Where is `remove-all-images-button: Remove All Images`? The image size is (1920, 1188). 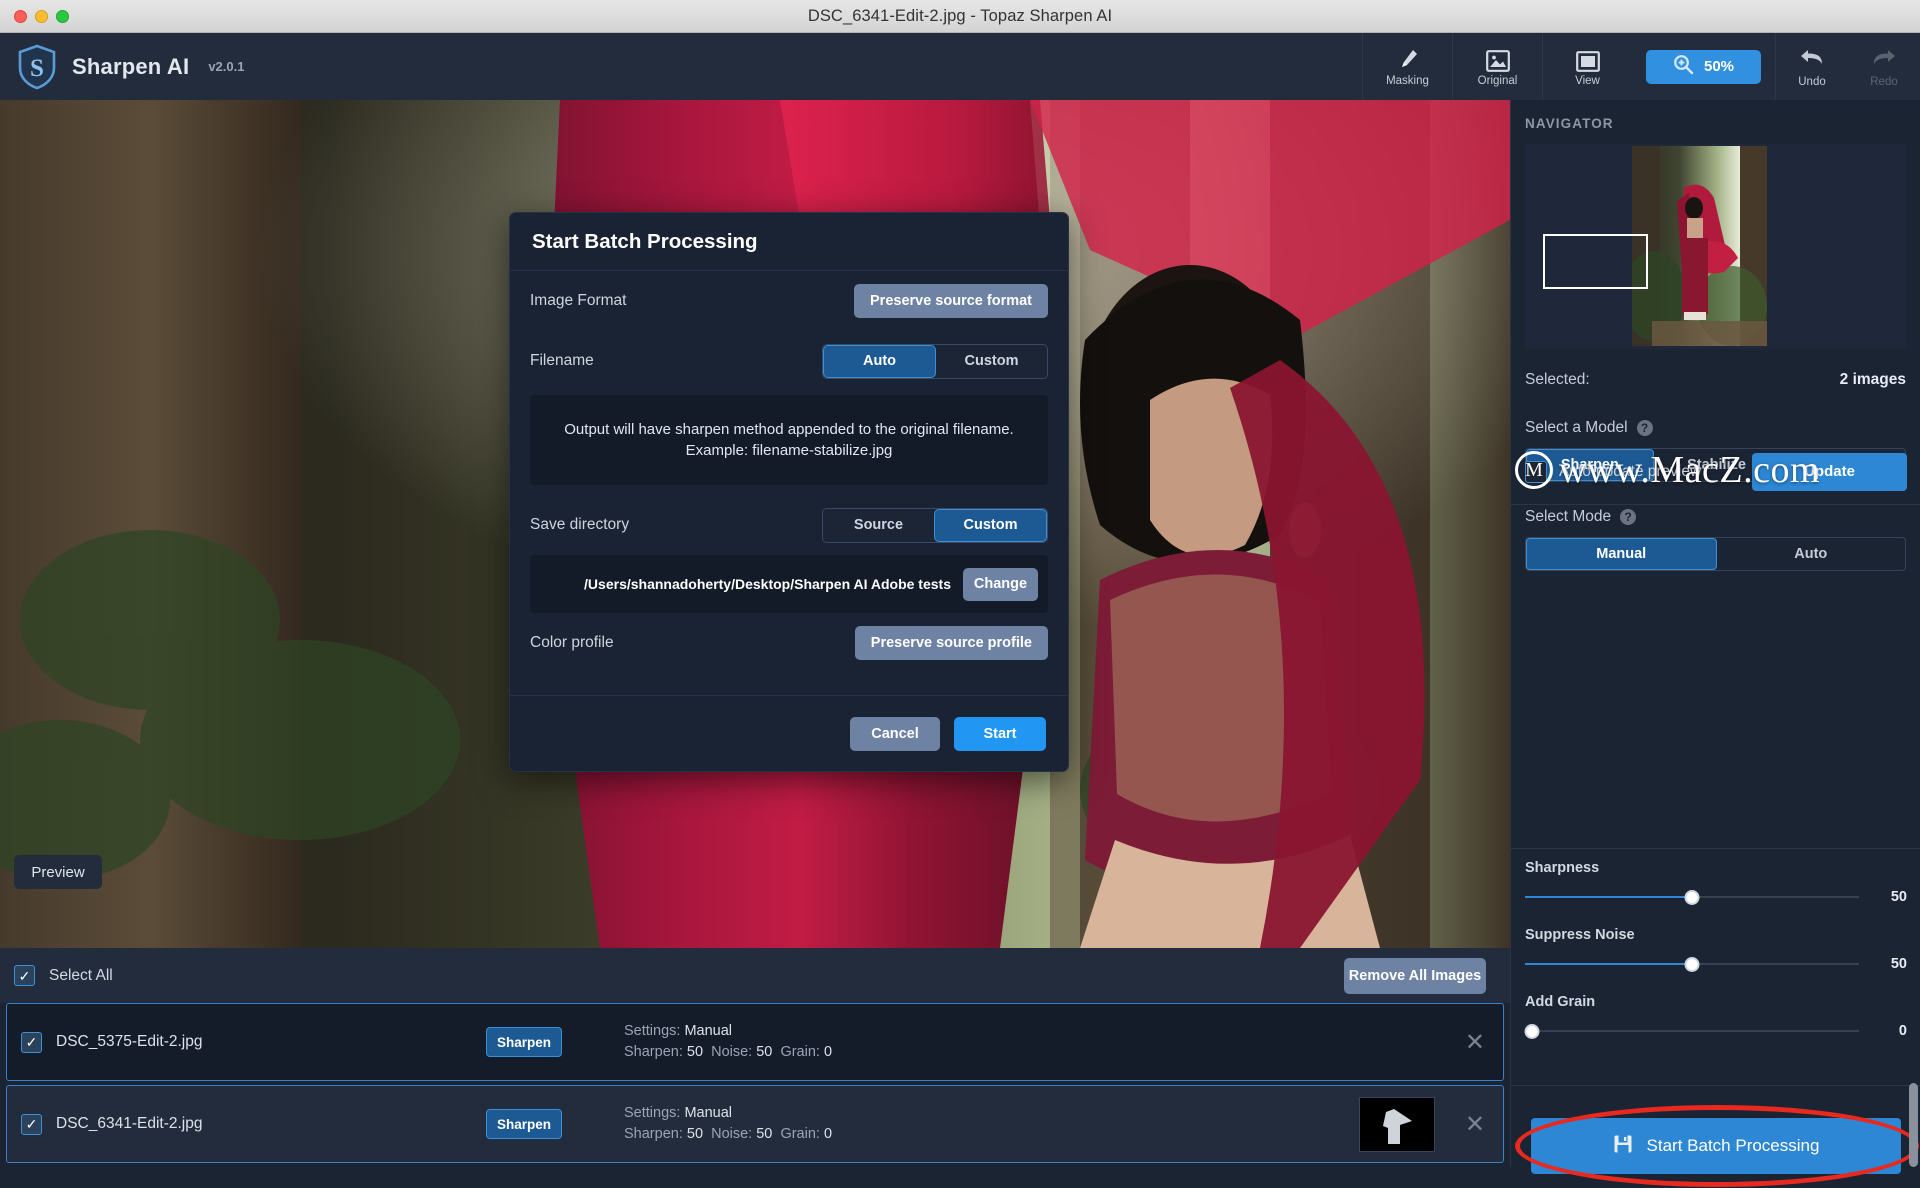
remove-all-images-button: Remove All Images is located at coordinates (1415, 976).